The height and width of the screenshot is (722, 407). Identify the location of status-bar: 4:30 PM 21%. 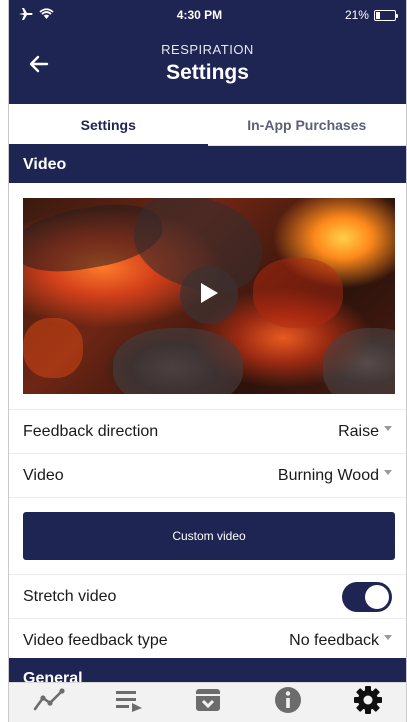
(207, 15).